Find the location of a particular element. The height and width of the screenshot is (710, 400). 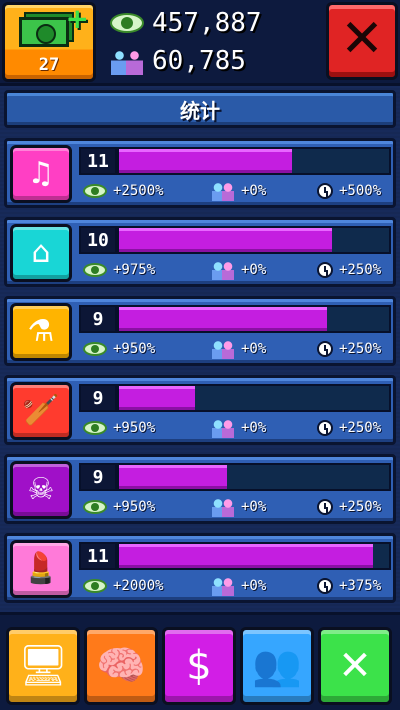

beauty-category-row: 💄 11 +2000% +0% +375% is located at coordinates (200, 568).